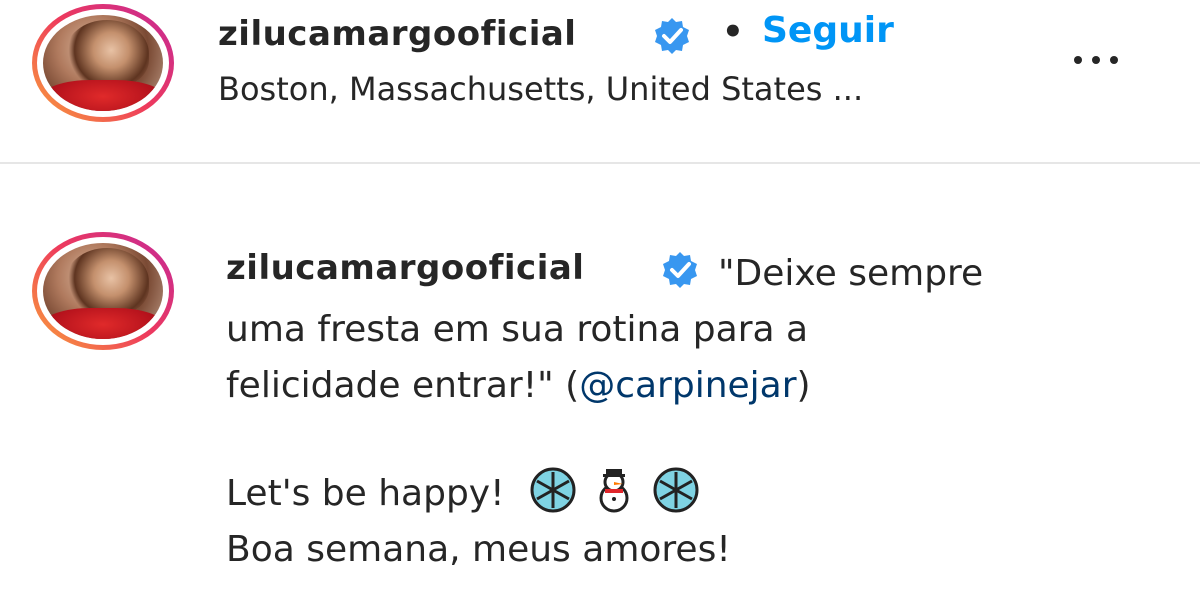 The width and height of the screenshot is (1200, 600). I want to click on caption-avatar, so click(103, 291).